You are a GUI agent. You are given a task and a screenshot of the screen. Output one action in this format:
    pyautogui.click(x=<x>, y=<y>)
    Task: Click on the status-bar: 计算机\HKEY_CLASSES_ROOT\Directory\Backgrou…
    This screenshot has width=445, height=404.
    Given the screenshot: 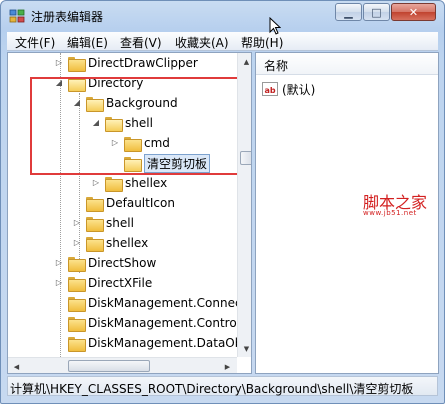 What is the action you would take?
    pyautogui.click(x=222, y=386)
    